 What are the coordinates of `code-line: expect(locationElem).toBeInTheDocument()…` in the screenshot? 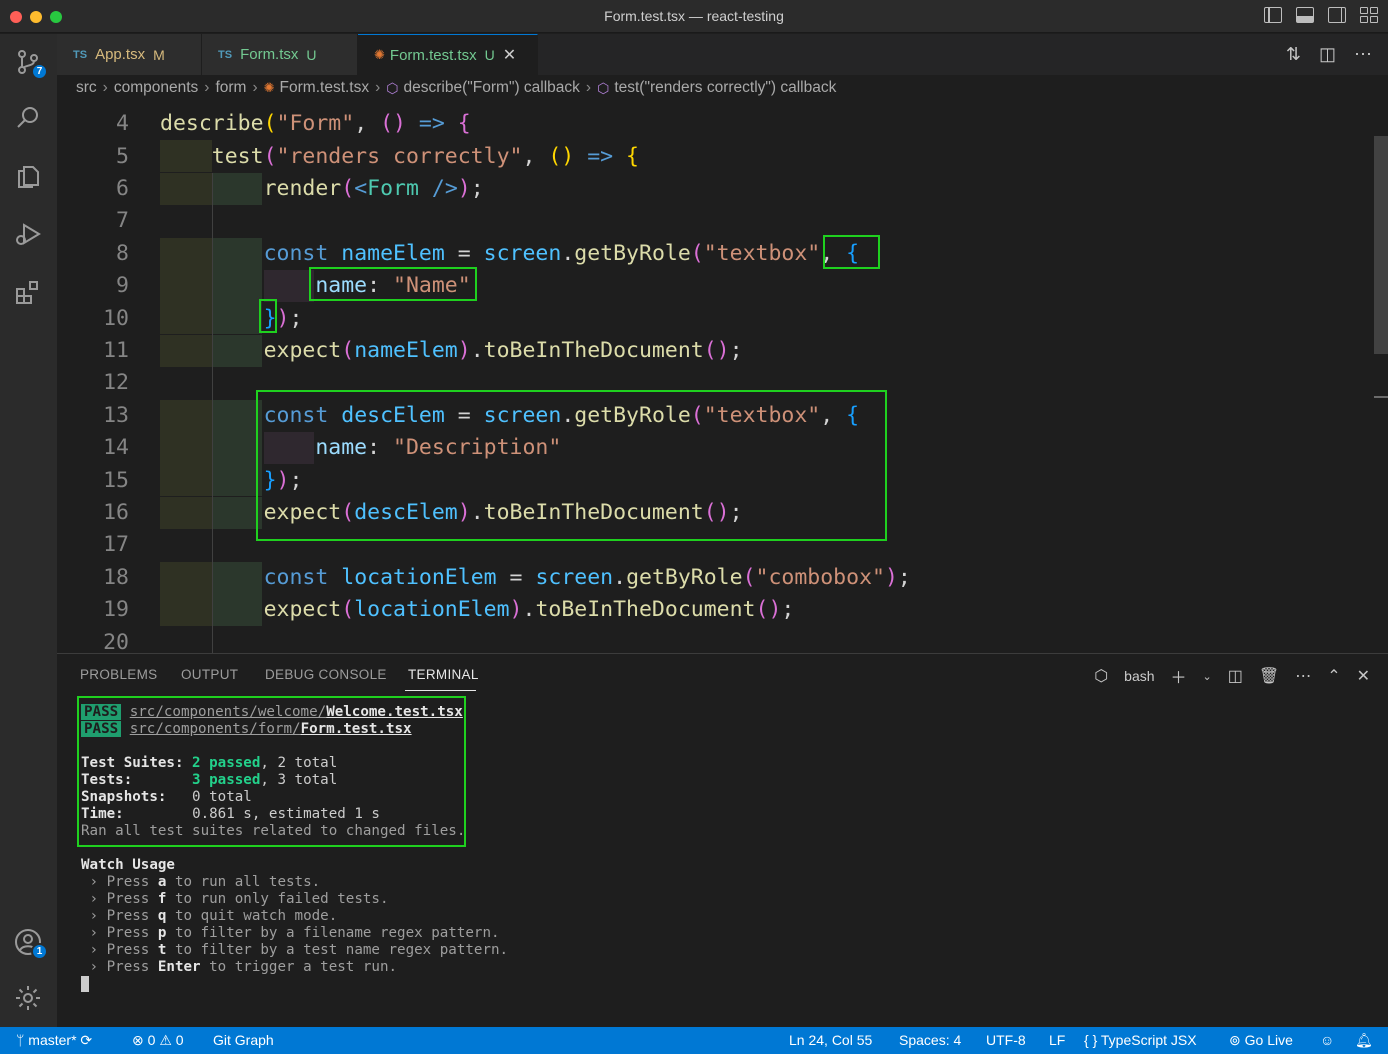 It's located at (529, 609).